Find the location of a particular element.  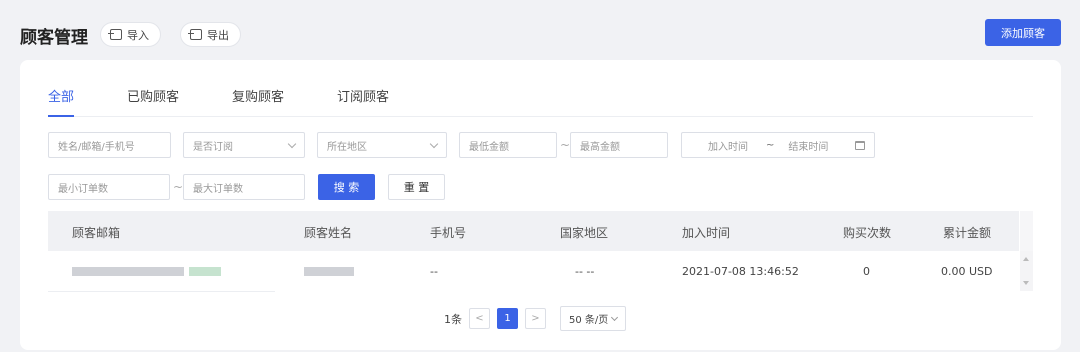

scroll-up-icon is located at coordinates (1026, 259).